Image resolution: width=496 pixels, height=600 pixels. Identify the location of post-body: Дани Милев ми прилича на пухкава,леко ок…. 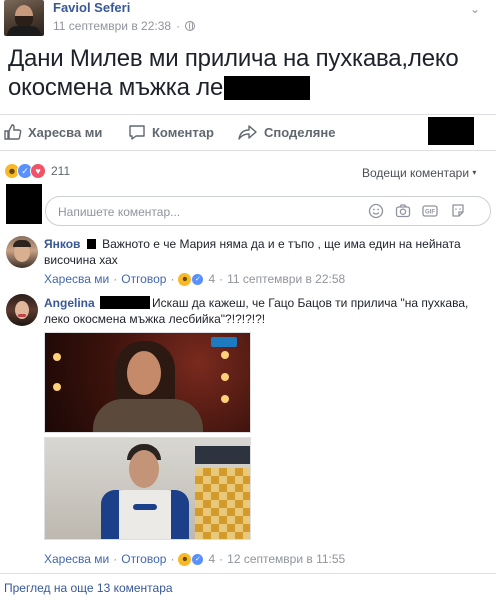
(248, 73).